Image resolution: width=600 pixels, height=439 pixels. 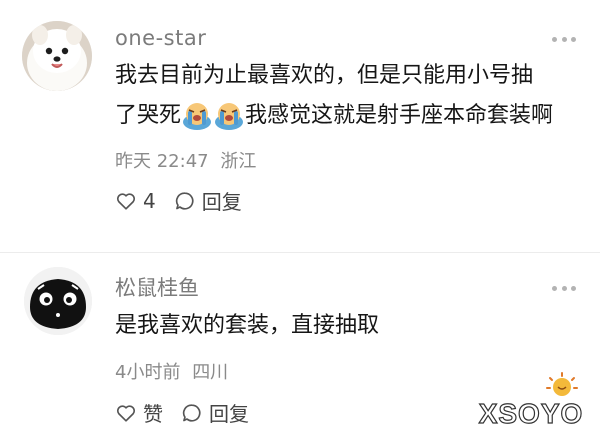 What do you see at coordinates (324, 75) in the screenshot?
I see `comment-text-line: 我去目前为止最喜欢的，但是只能用小号抽` at bounding box center [324, 75].